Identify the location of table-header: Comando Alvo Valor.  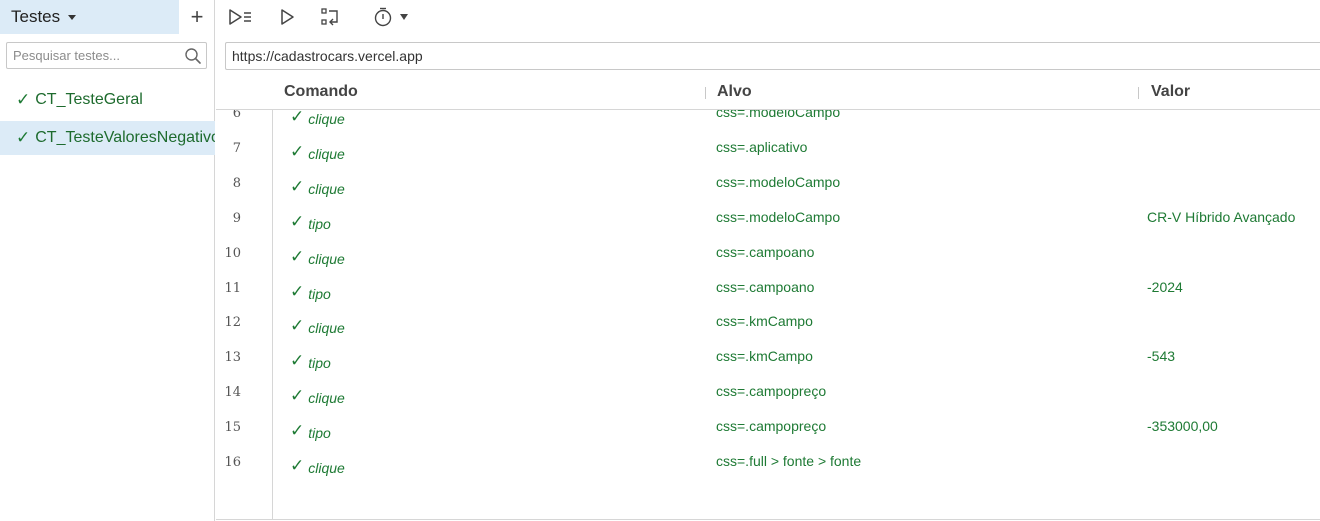
(768, 94).